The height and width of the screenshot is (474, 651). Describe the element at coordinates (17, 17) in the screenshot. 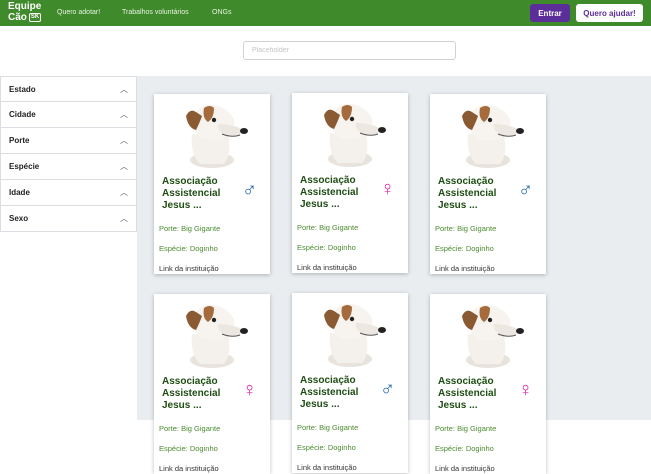

I see `brand-name-line2: Cão` at that location.